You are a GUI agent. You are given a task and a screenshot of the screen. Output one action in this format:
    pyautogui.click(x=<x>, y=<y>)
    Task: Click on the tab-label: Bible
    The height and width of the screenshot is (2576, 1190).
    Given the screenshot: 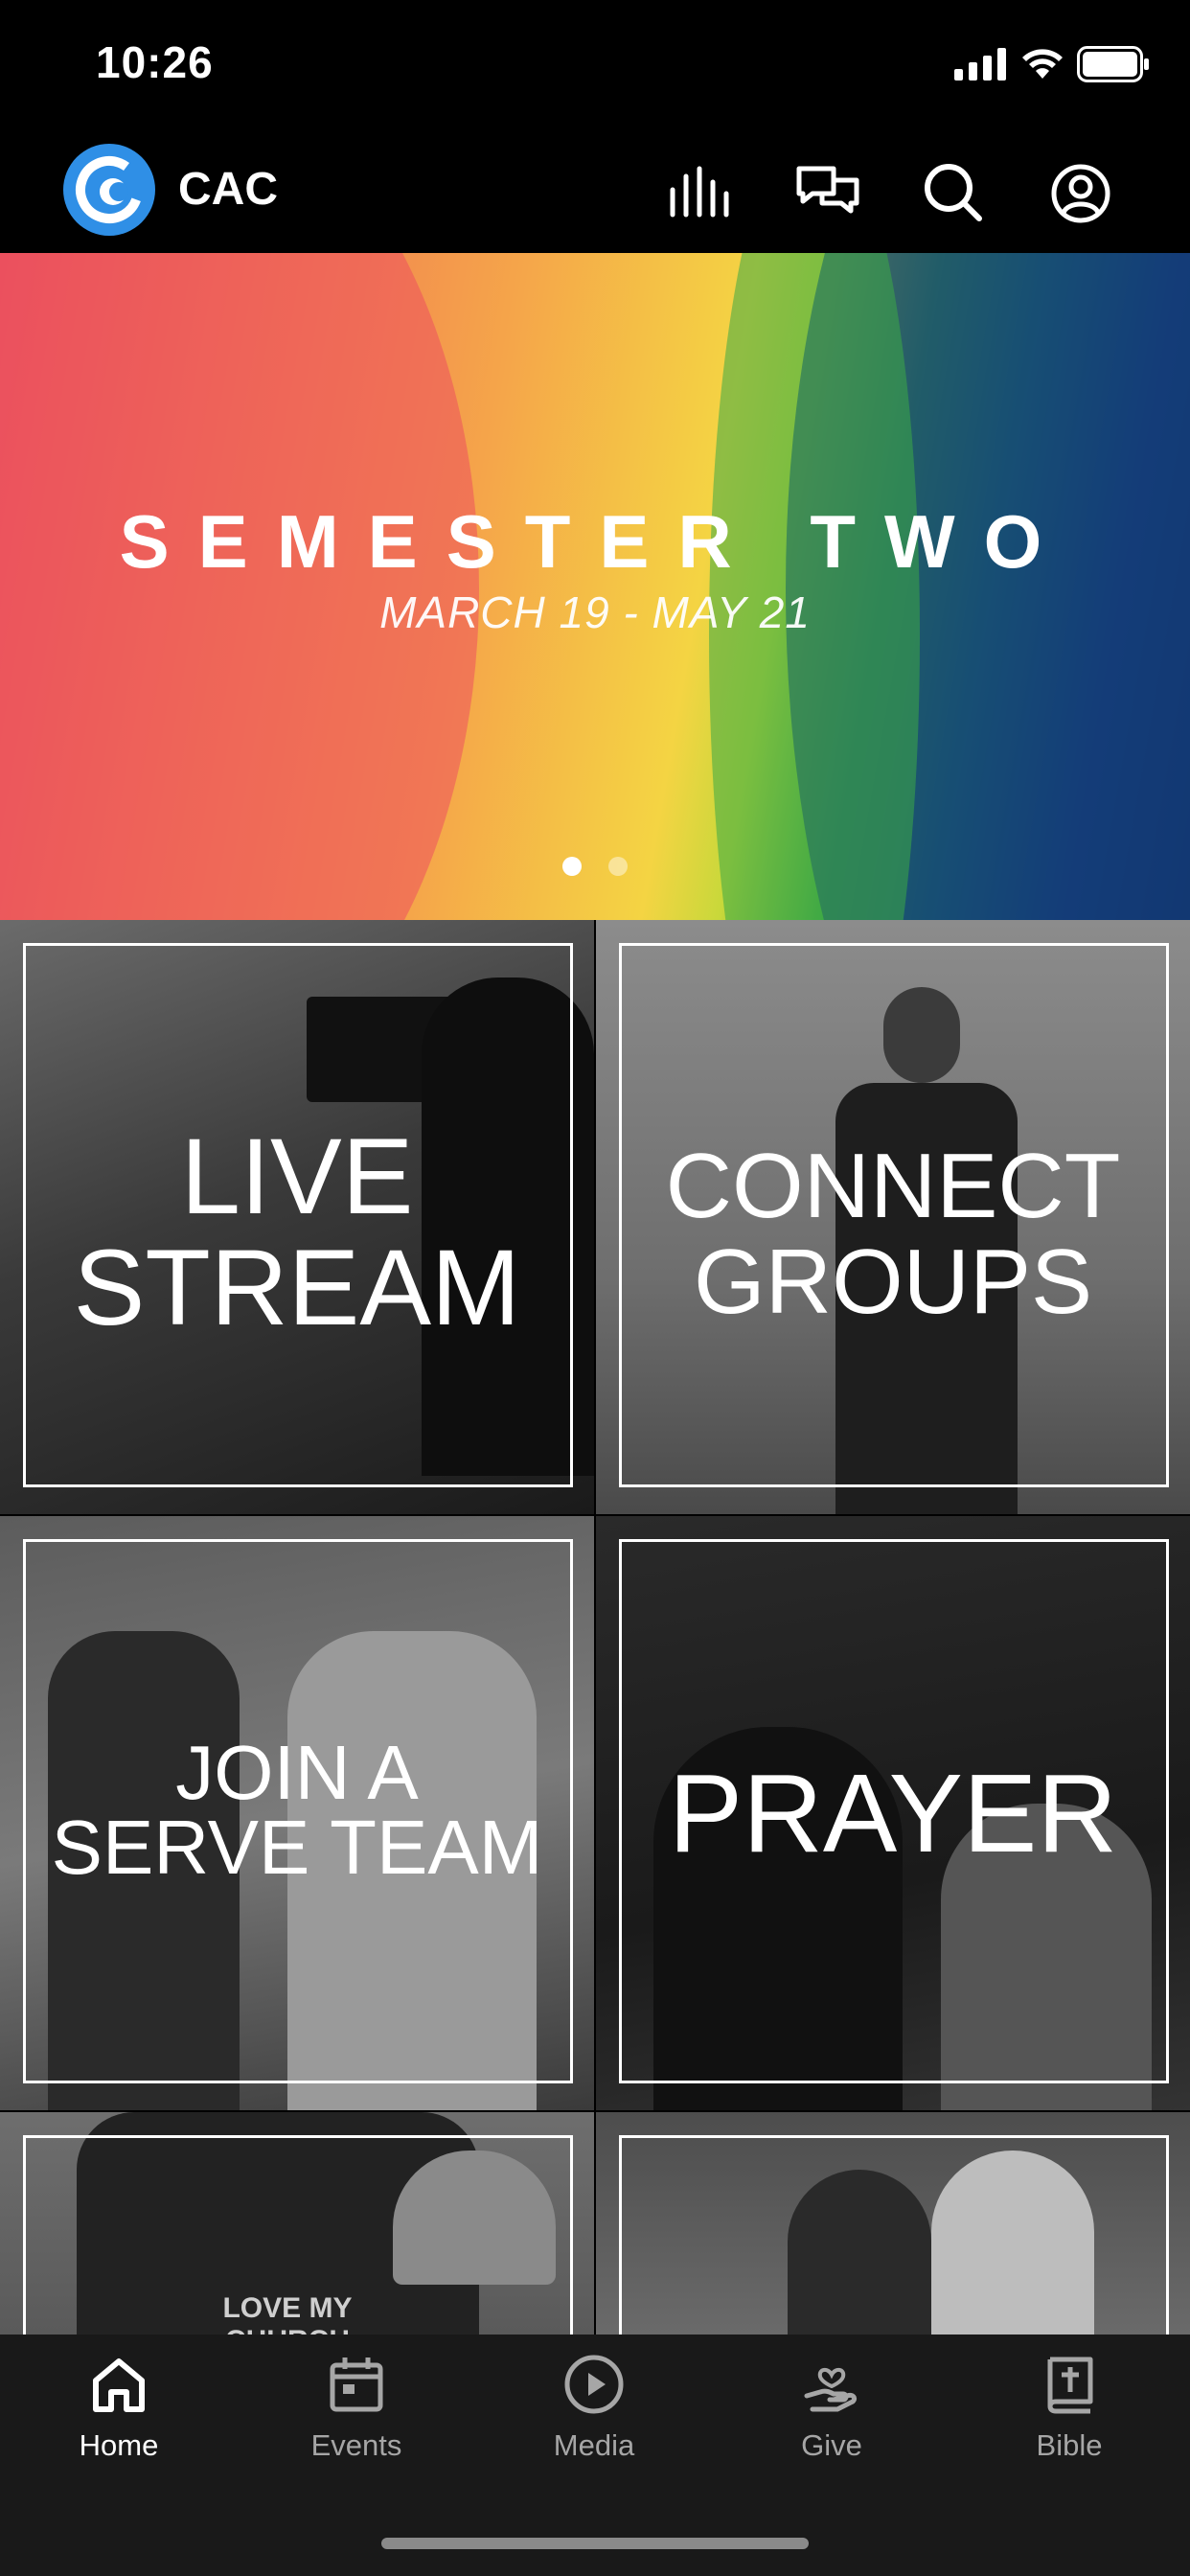 What is the action you would take?
    pyautogui.click(x=1070, y=2445)
    